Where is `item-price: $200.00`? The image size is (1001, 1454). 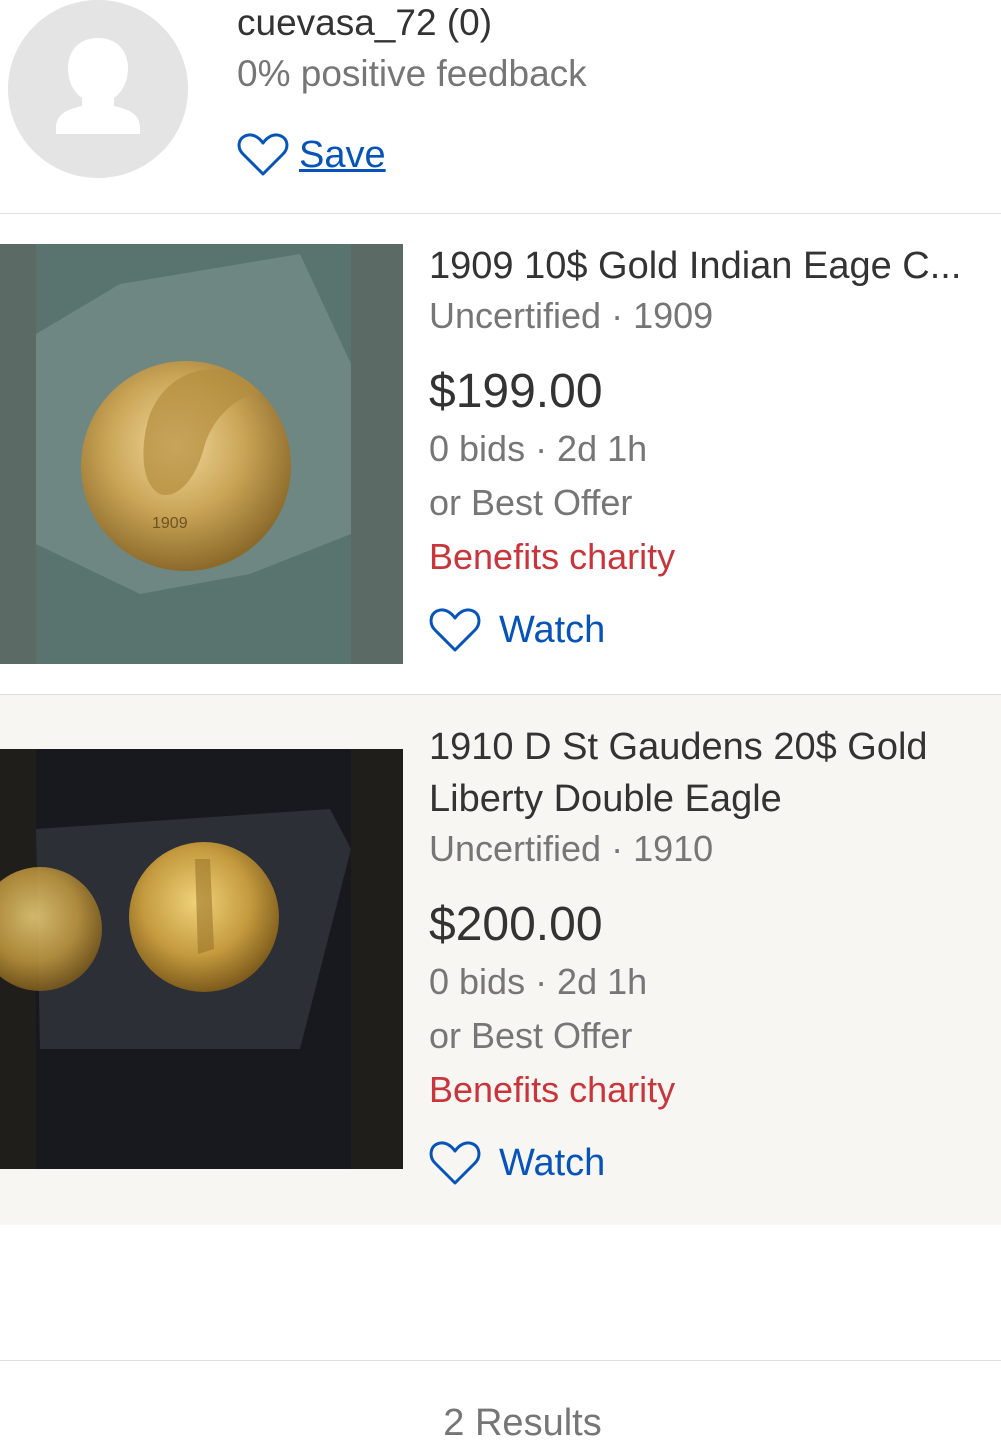
item-price: $200.00 is located at coordinates (516, 924).